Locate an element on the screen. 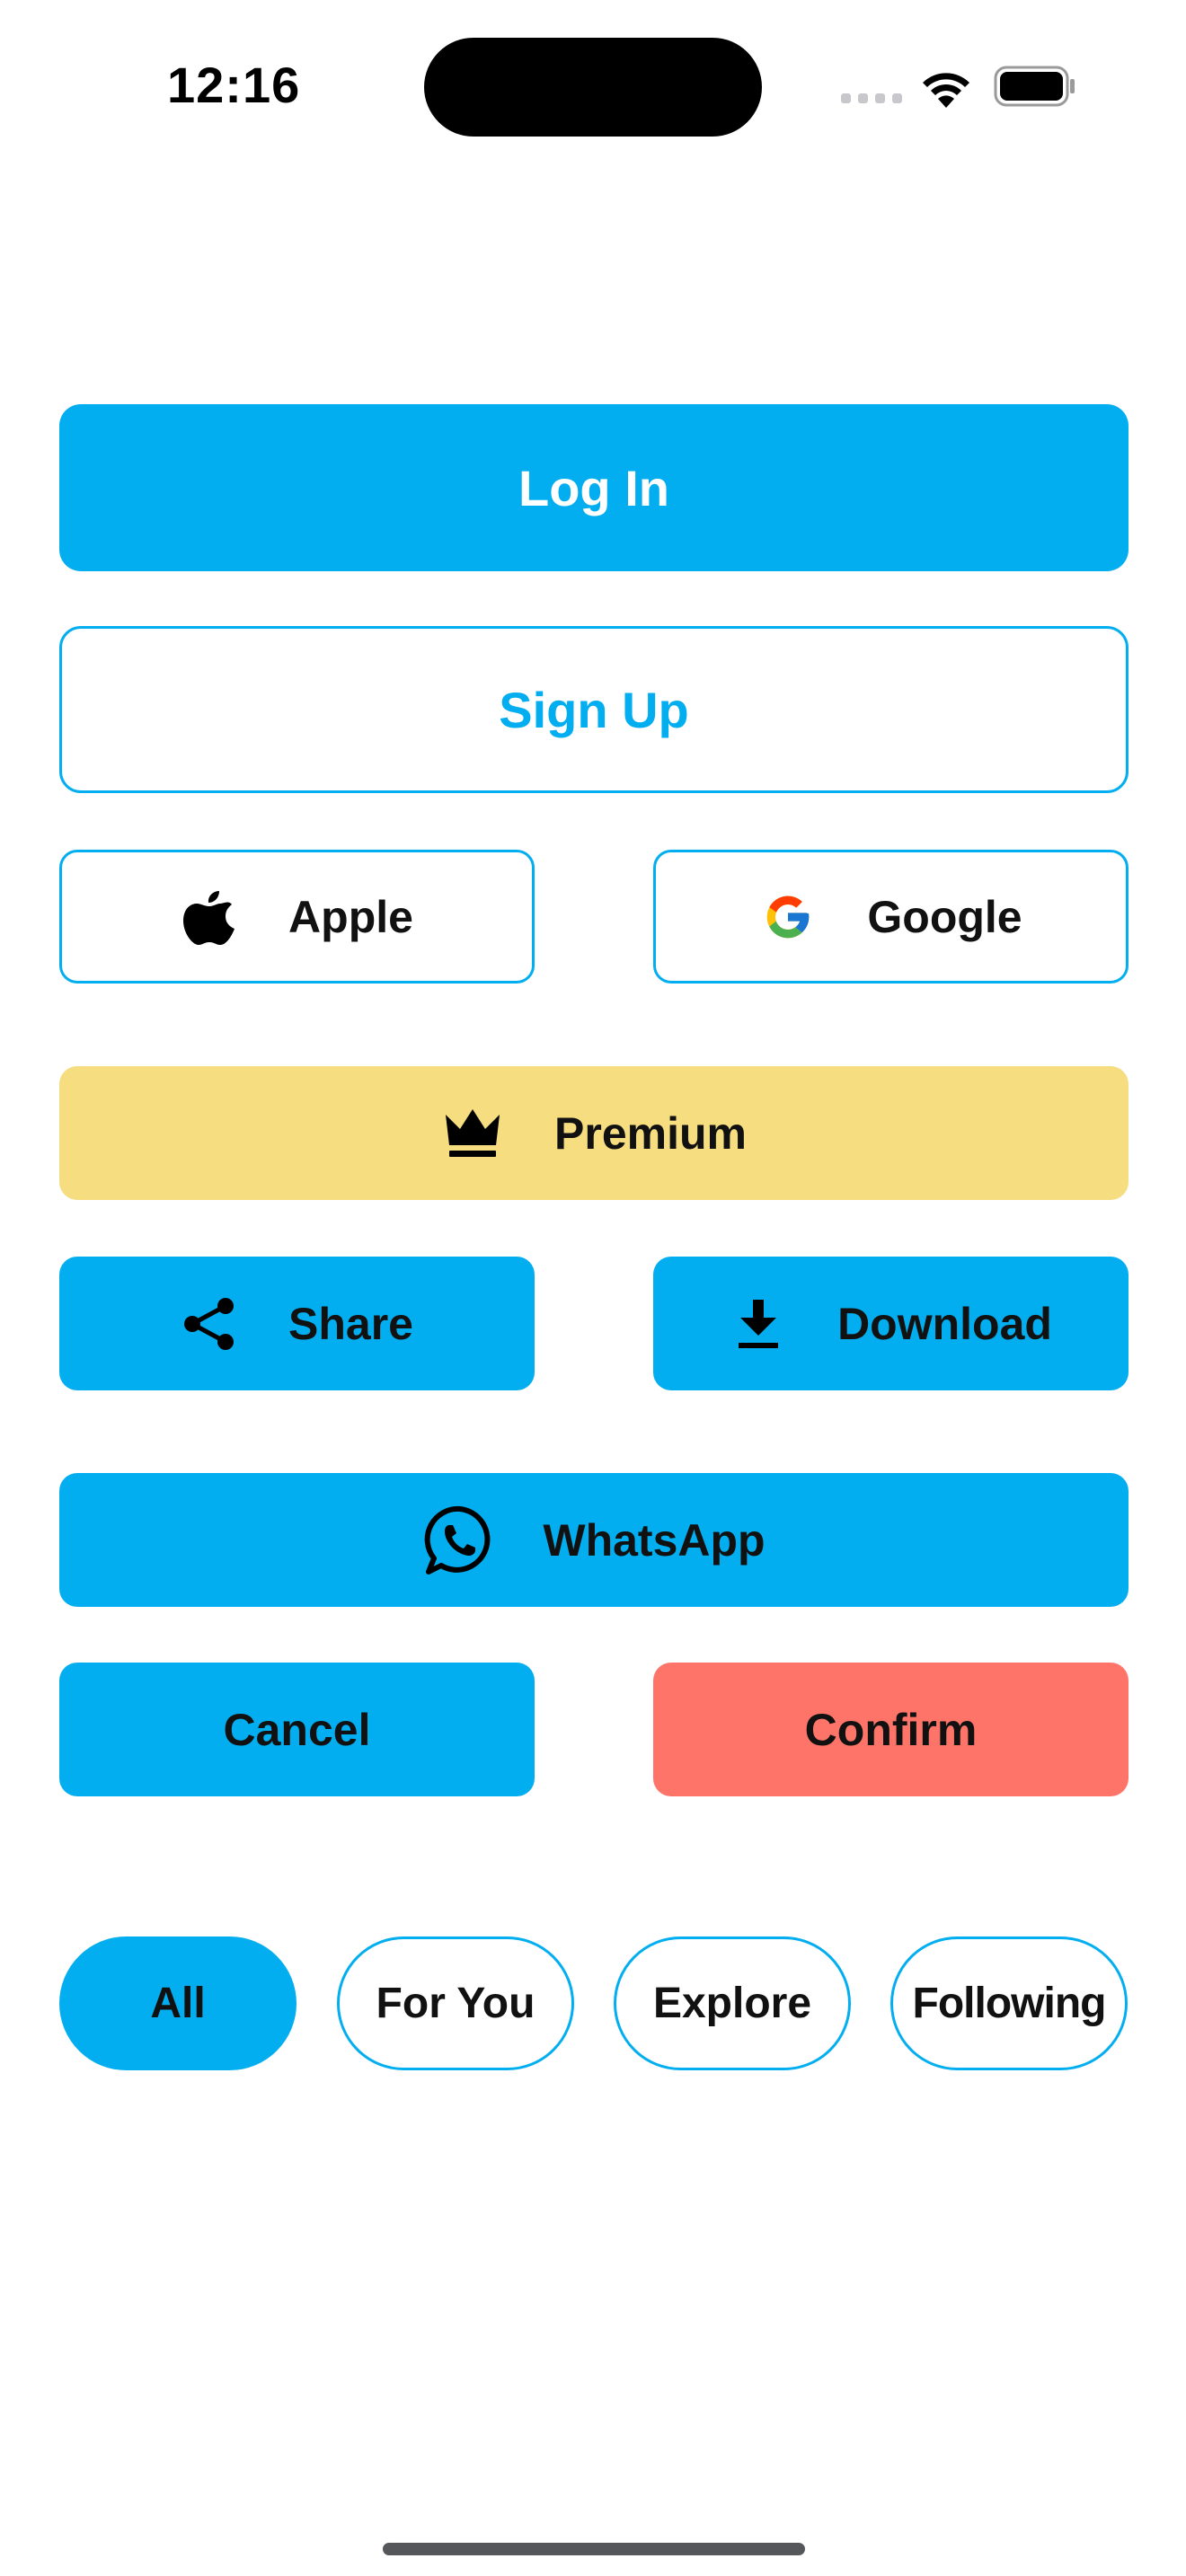 The image size is (1186, 2576). confirm-button-label: Confirm is located at coordinates (891, 1729).